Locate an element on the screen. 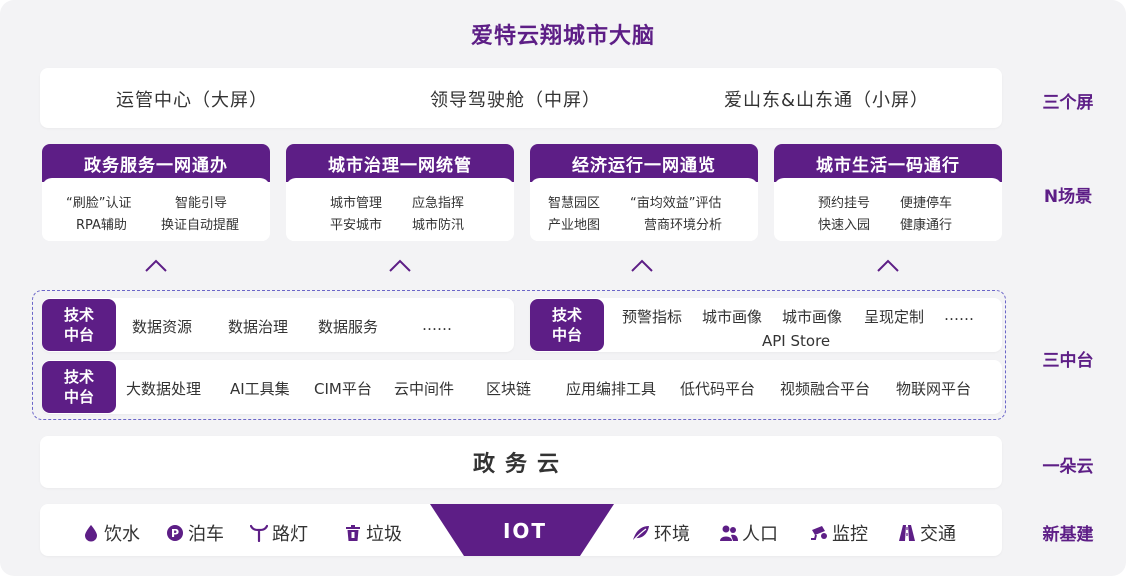 This screenshot has width=1126, height=576. infra-label: 人口 is located at coordinates (760, 534).